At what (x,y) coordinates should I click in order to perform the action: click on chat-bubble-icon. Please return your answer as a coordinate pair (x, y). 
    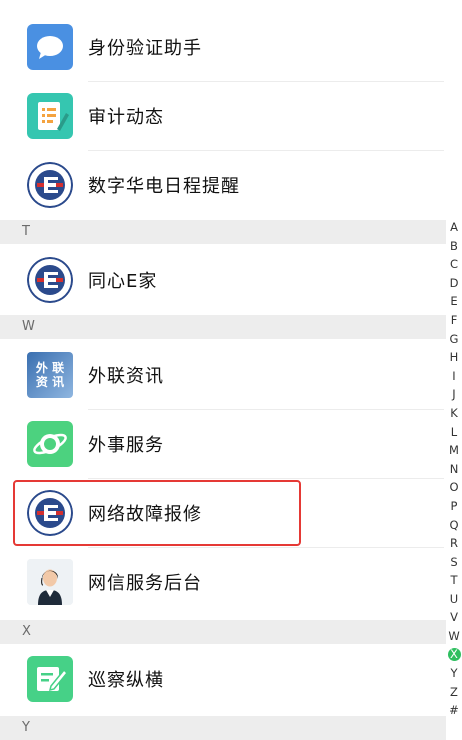
    Looking at the image, I should click on (50, 47).